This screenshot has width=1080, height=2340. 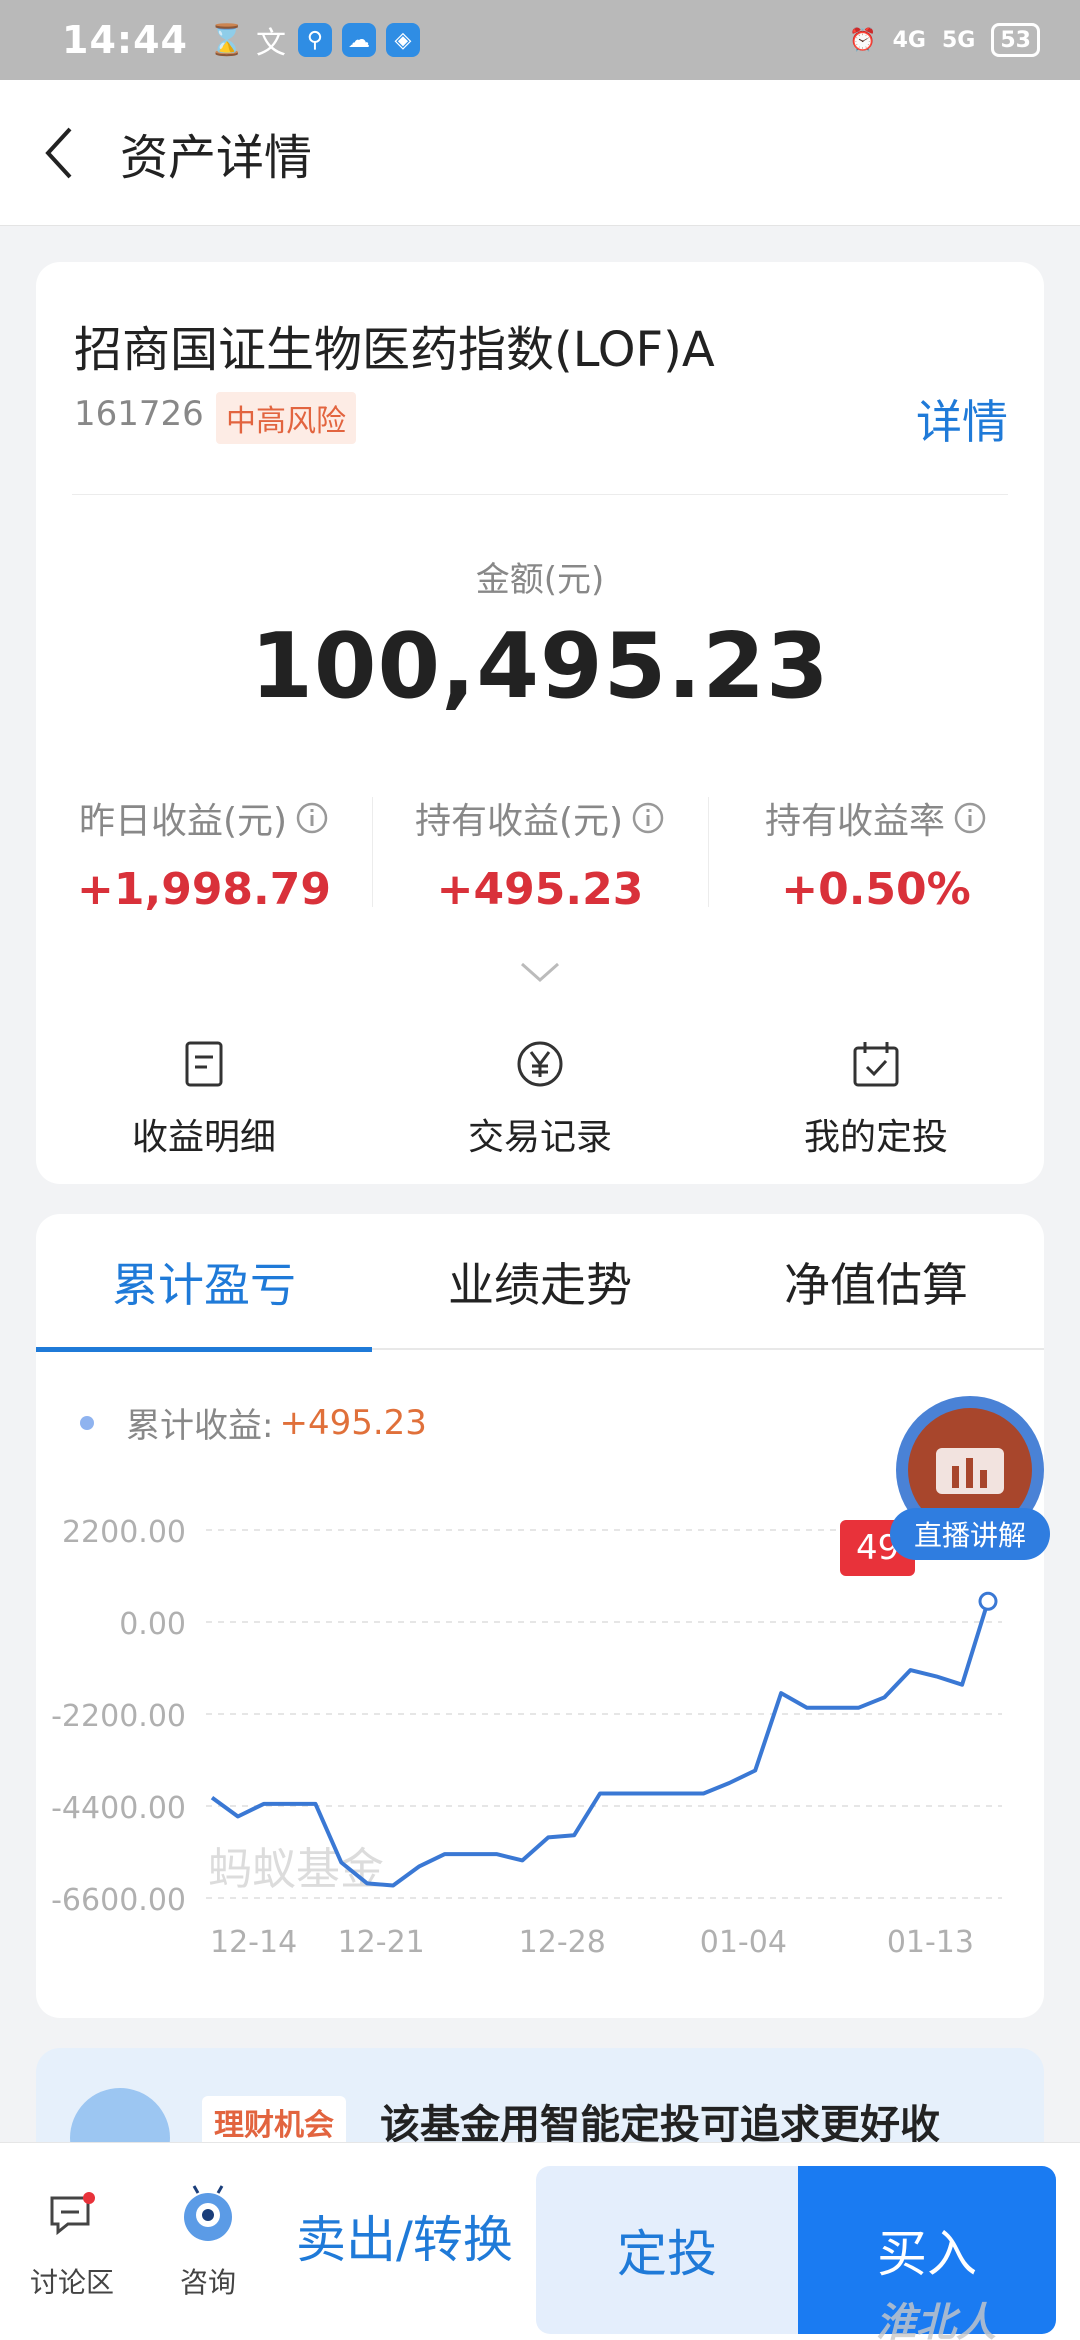 What do you see at coordinates (296, 1869) in the screenshot?
I see `chart-watermark: 蚂蚁基金` at bounding box center [296, 1869].